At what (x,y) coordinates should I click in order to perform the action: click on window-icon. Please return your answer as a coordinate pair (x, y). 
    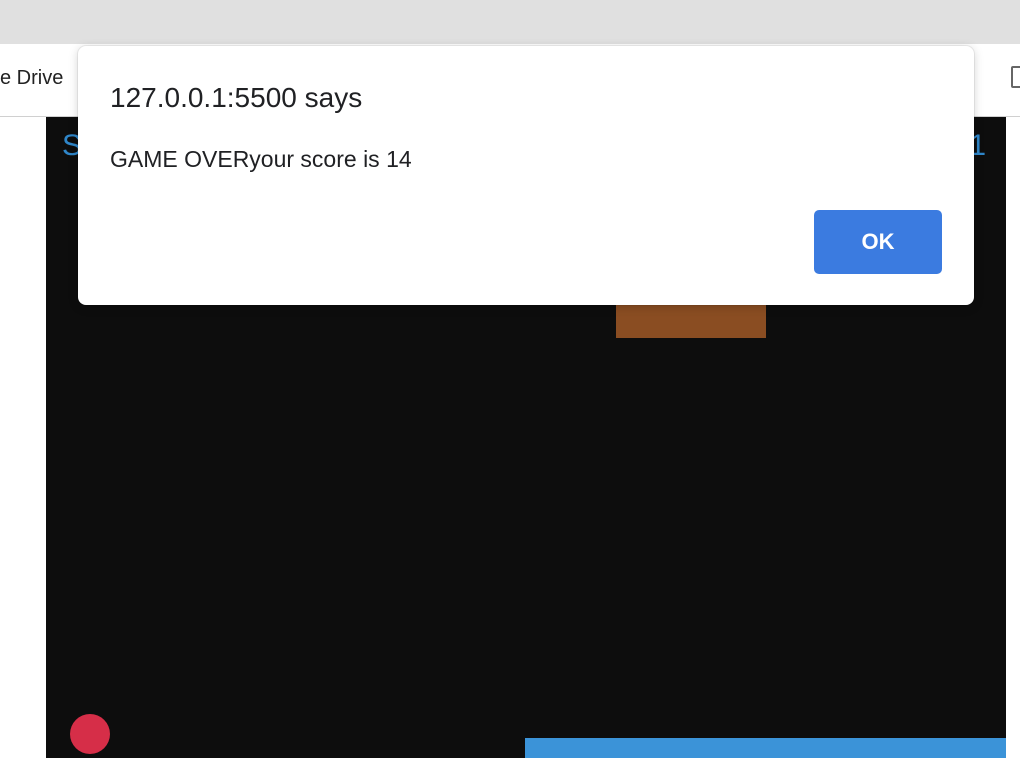
    Looking at the image, I should click on (1015, 77).